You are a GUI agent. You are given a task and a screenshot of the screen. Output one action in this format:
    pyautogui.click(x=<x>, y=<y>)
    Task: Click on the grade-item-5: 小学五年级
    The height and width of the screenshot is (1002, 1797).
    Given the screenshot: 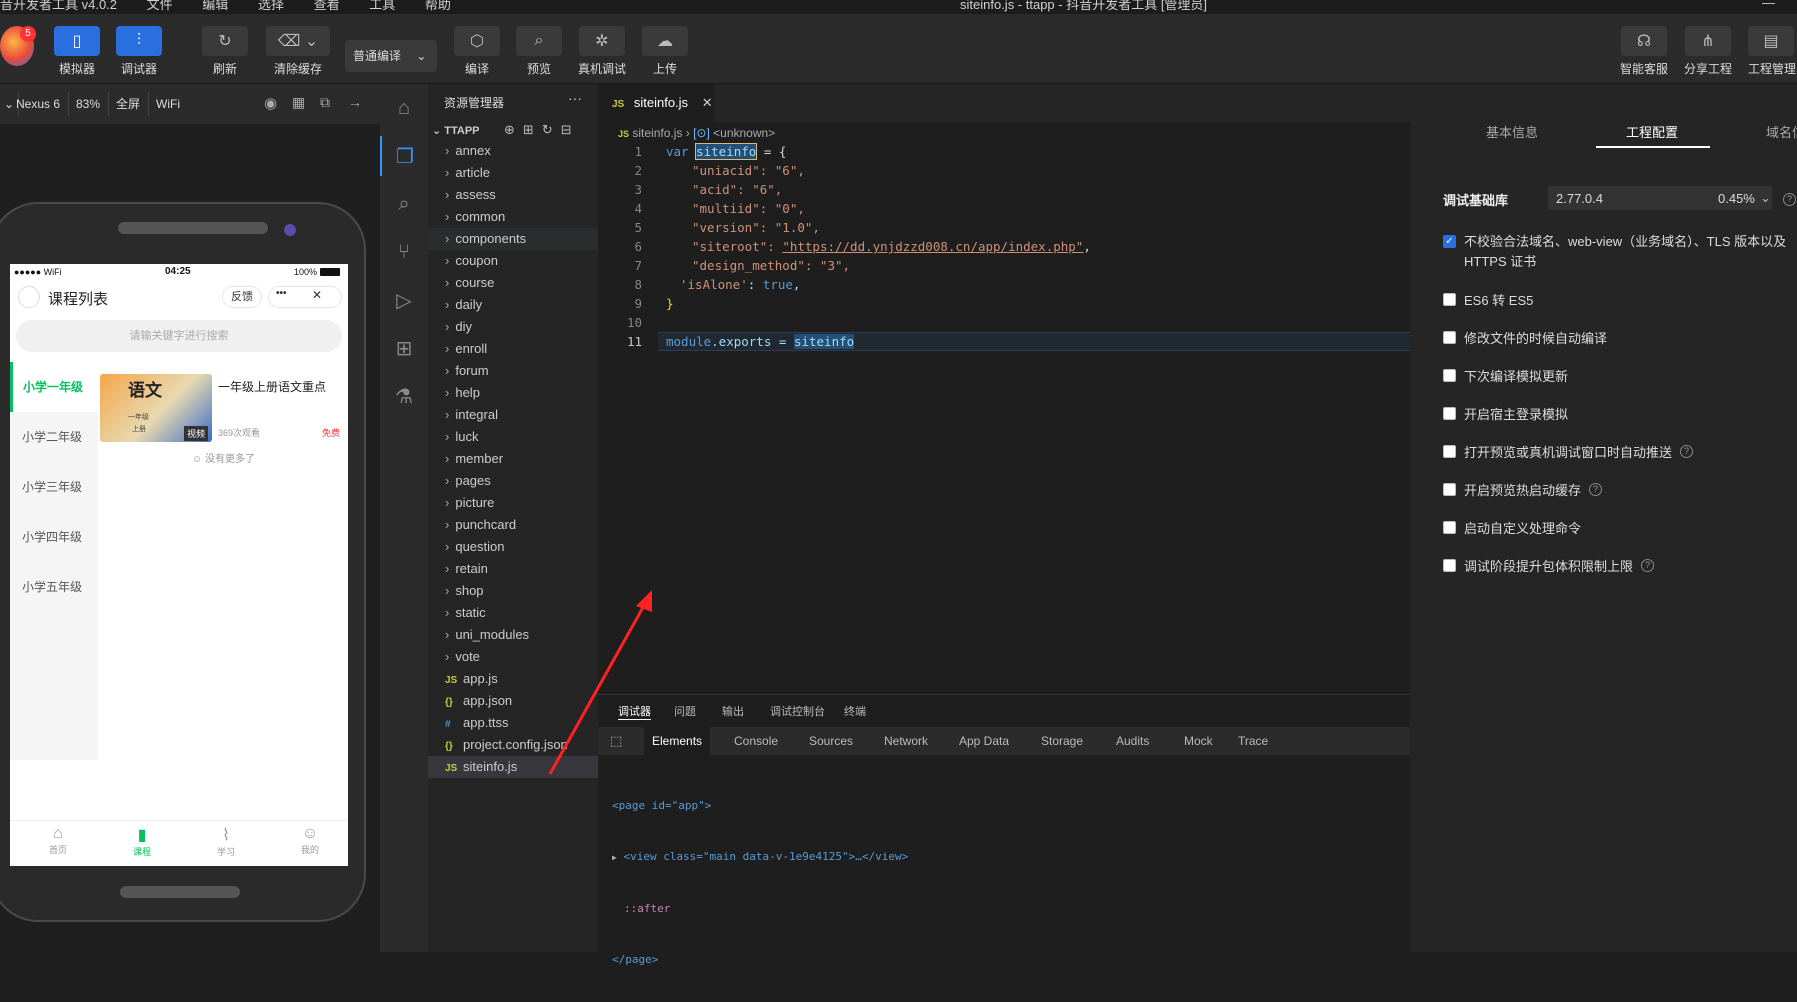 What is the action you would take?
    pyautogui.click(x=52, y=586)
    